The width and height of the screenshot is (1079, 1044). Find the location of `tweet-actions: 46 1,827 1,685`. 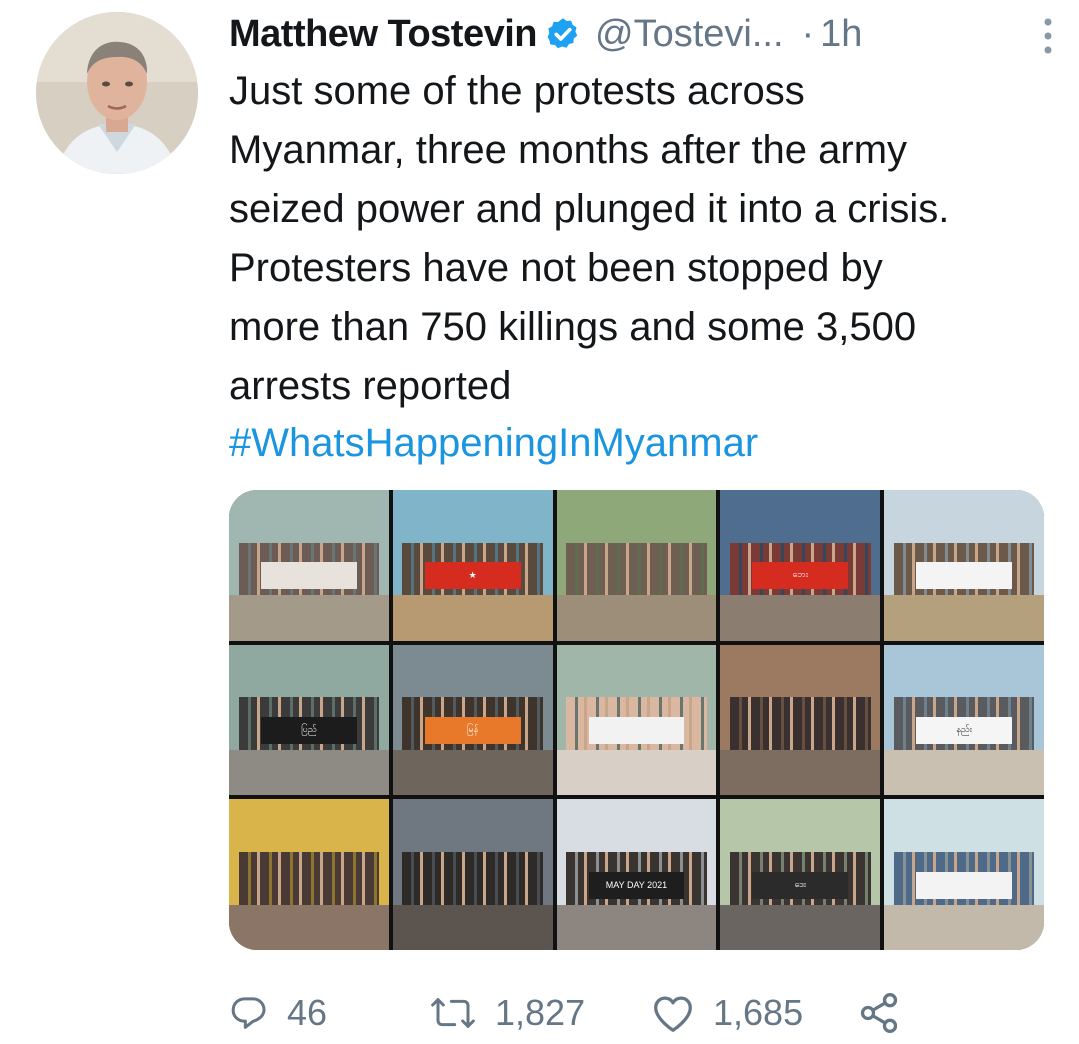

tweet-actions: 46 1,827 1,685 is located at coordinates (579, 1013).